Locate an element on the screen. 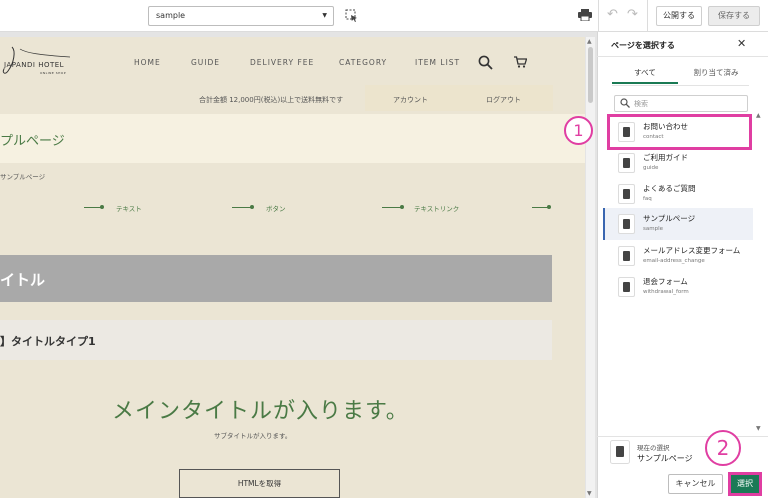 The height and width of the screenshot is (498, 768). anchor-link-text: テキスト is located at coordinates (129, 208).